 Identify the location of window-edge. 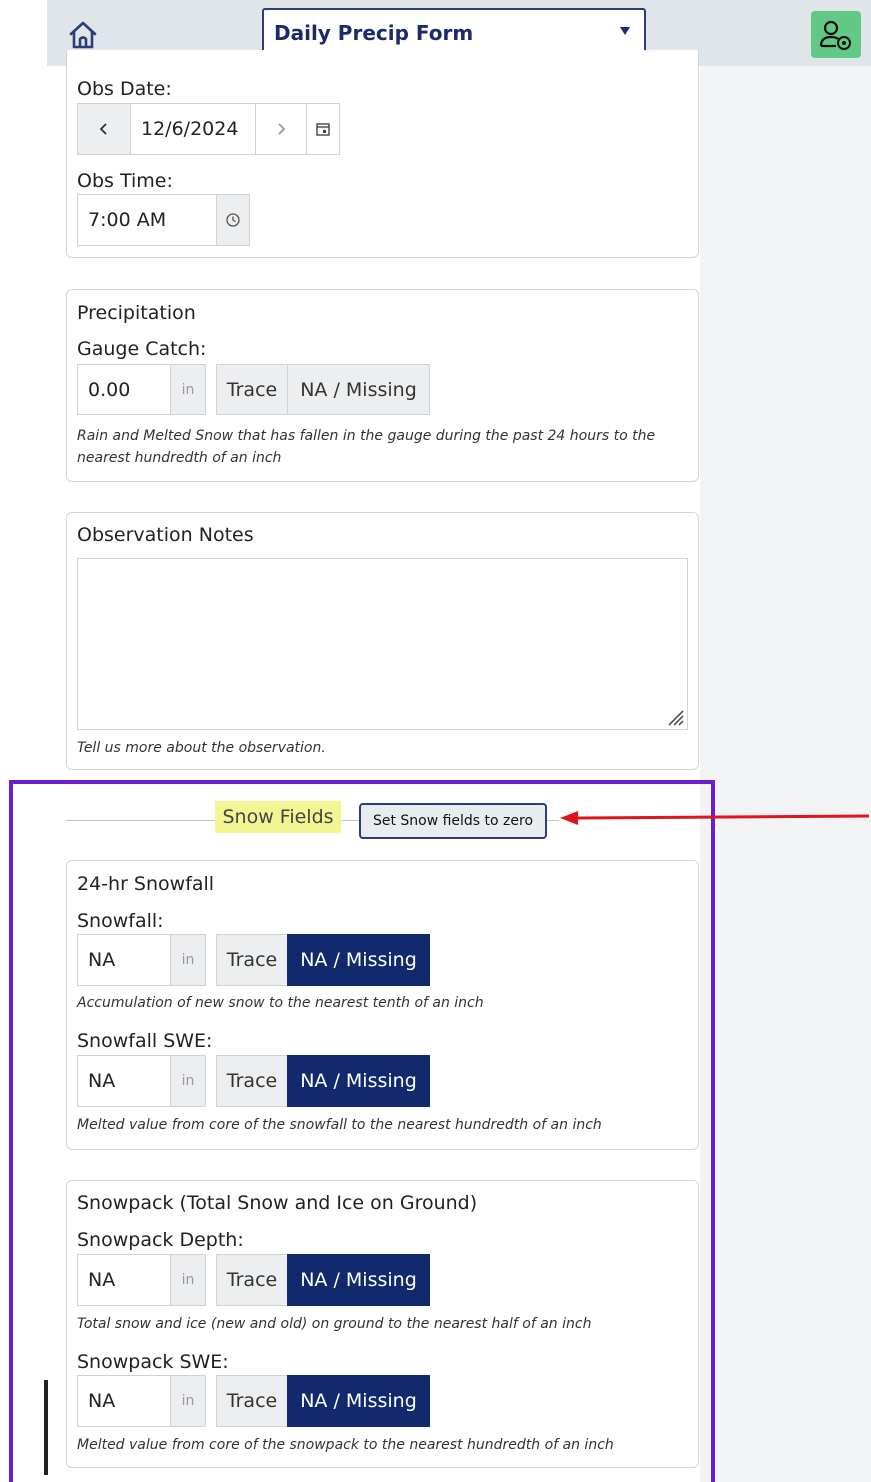
(46, 1427).